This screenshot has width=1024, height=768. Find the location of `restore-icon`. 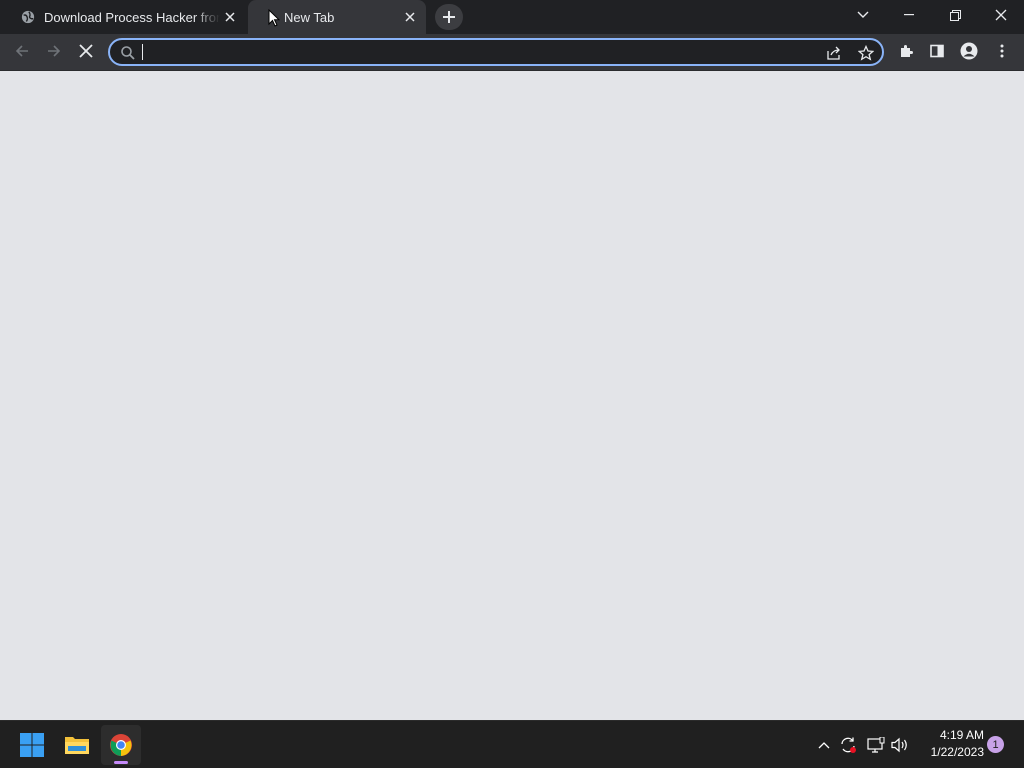

restore-icon is located at coordinates (955, 15).